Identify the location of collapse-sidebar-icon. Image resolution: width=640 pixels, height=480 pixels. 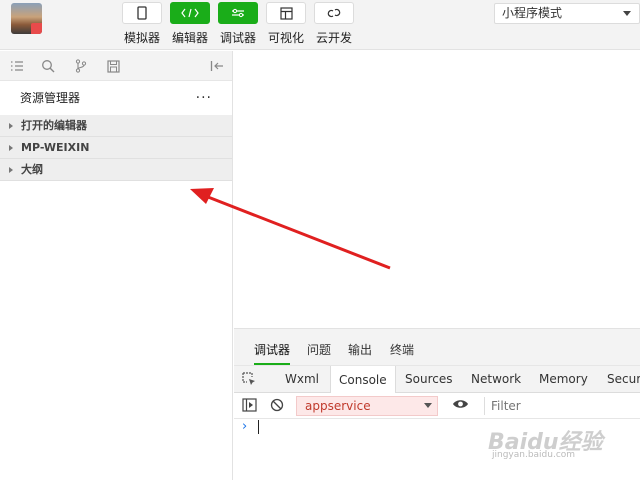
(217, 66).